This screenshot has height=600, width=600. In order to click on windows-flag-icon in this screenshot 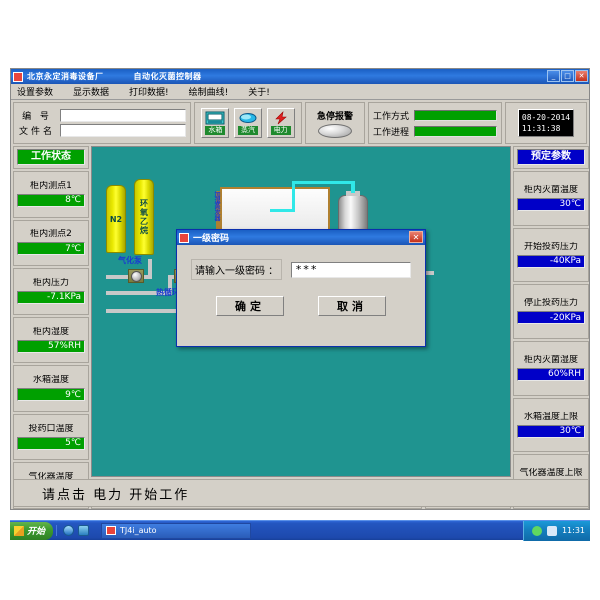, I will do `click(19, 530)`.